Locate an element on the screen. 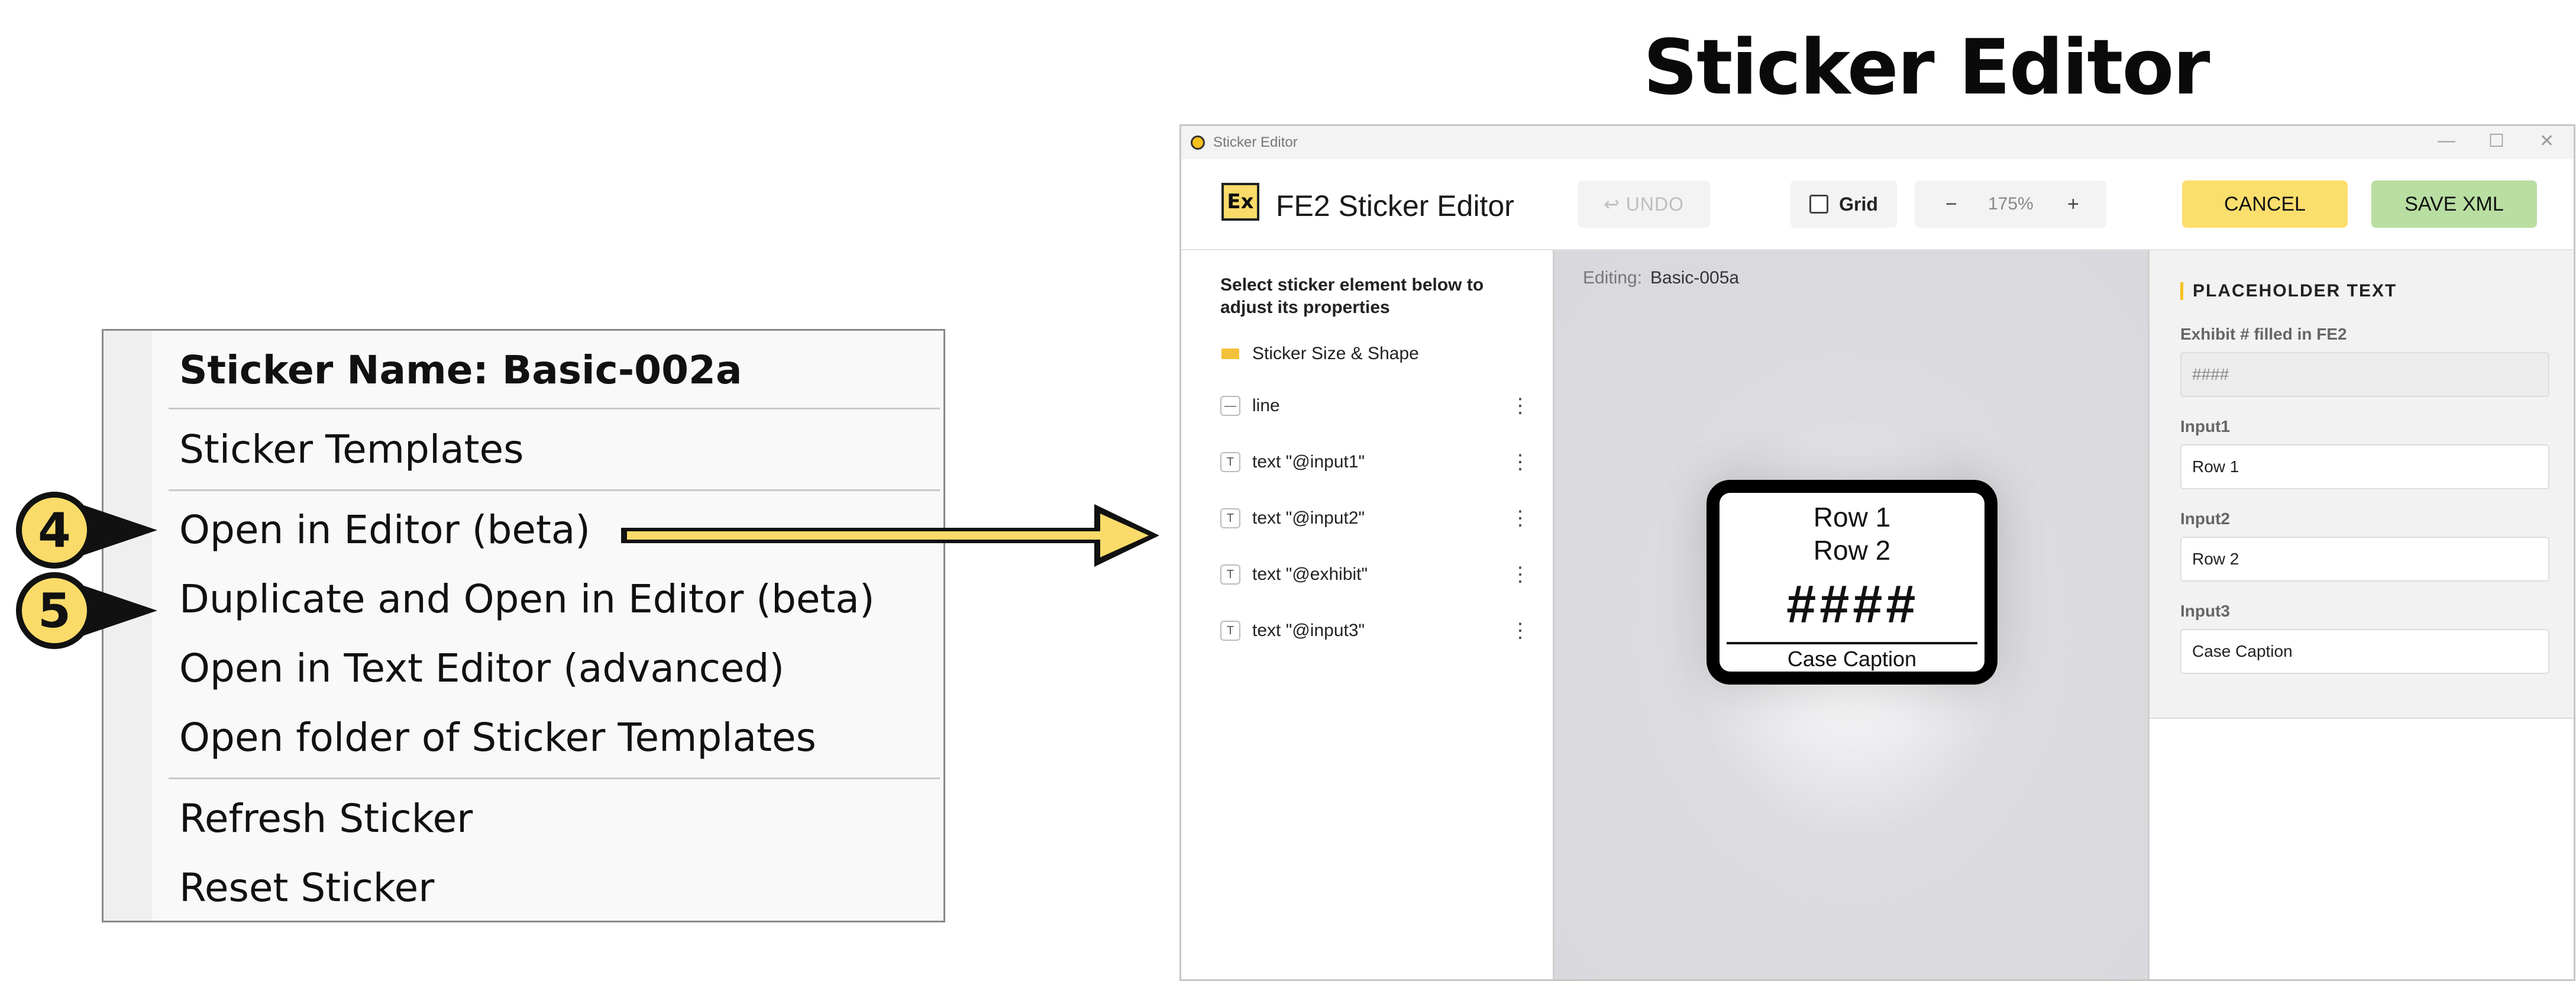 The width and height of the screenshot is (2576, 981). sticker-preview: Row 1 Row 2 #### Case Caption is located at coordinates (1852, 582).